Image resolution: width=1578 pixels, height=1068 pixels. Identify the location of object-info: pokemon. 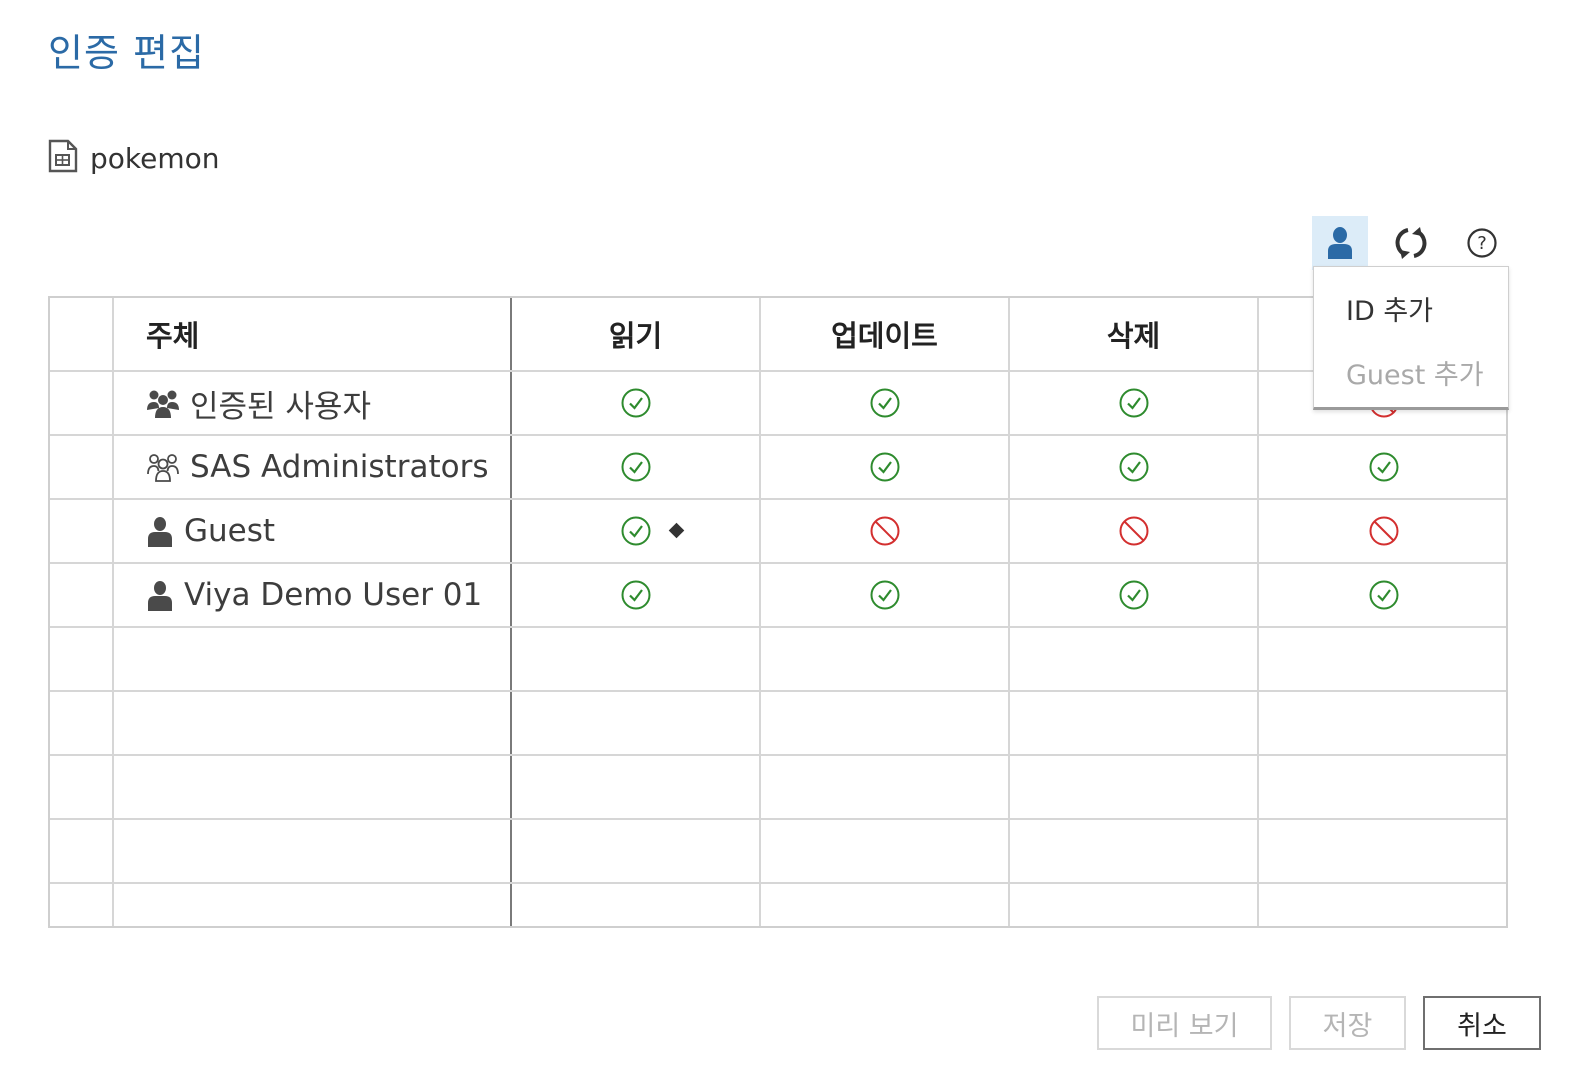
(134, 158).